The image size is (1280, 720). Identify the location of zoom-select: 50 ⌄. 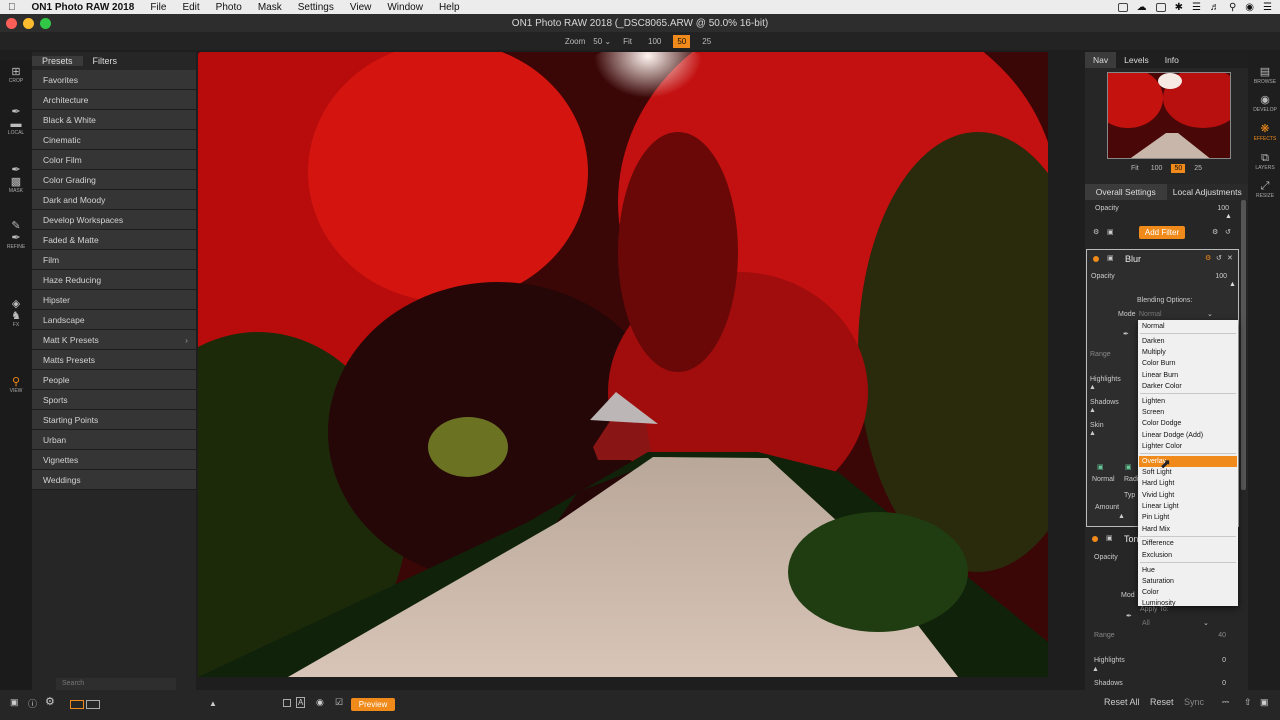
(602, 41).